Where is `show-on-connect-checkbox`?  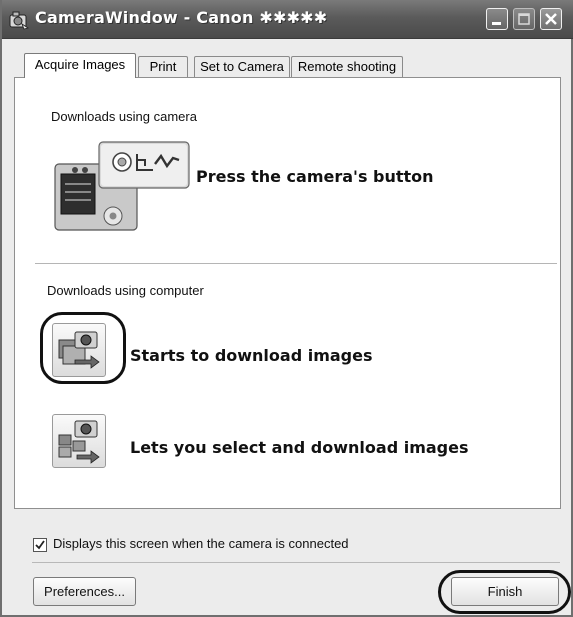
show-on-connect-checkbox is located at coordinates (40, 545).